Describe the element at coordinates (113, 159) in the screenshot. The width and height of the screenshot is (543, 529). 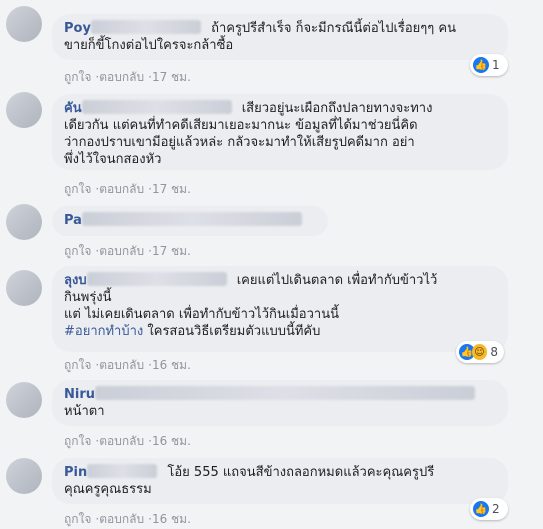
I see `comment-text: พึ่งไว้ใจนกสองหัว` at that location.